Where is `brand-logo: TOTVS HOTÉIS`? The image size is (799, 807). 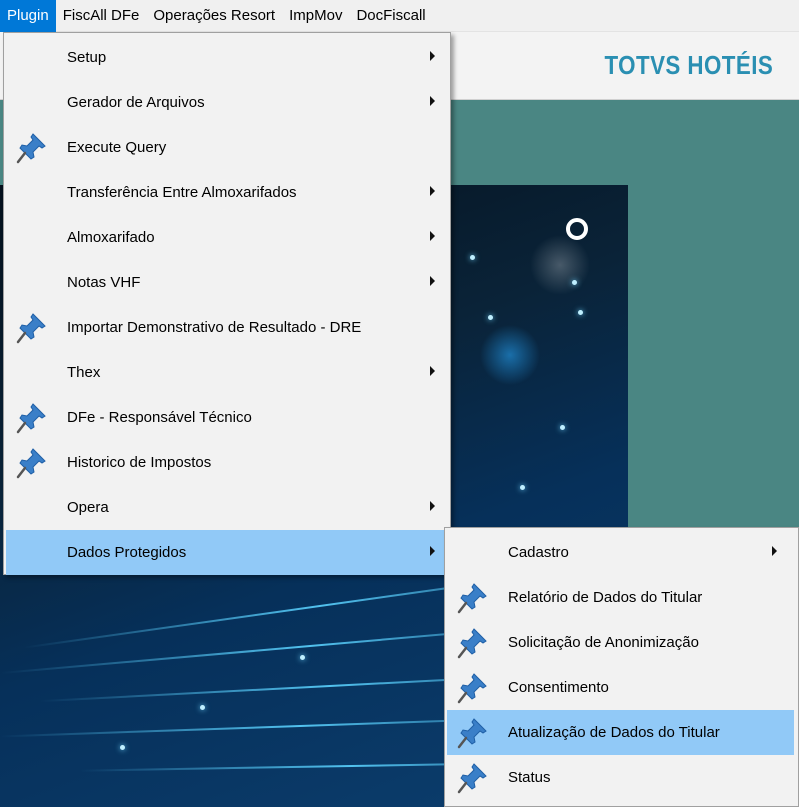 brand-logo: TOTVS HOTÉIS is located at coordinates (688, 65).